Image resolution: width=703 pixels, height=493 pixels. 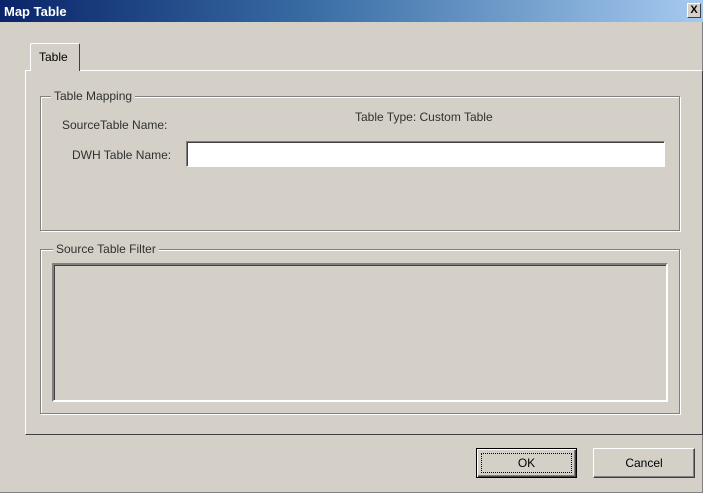 What do you see at coordinates (93, 96) in the screenshot?
I see `table-mapping-legend: Table Mapping` at bounding box center [93, 96].